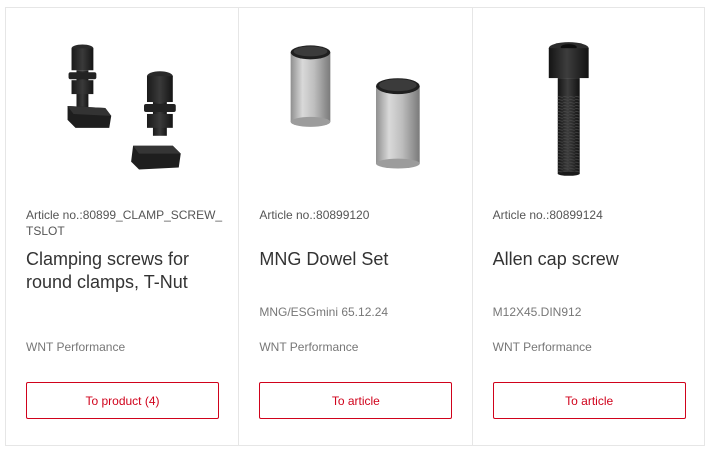 This screenshot has height=452, width=711. Describe the element at coordinates (593, 259) in the screenshot. I see `product-title: Allen cap screw` at that location.